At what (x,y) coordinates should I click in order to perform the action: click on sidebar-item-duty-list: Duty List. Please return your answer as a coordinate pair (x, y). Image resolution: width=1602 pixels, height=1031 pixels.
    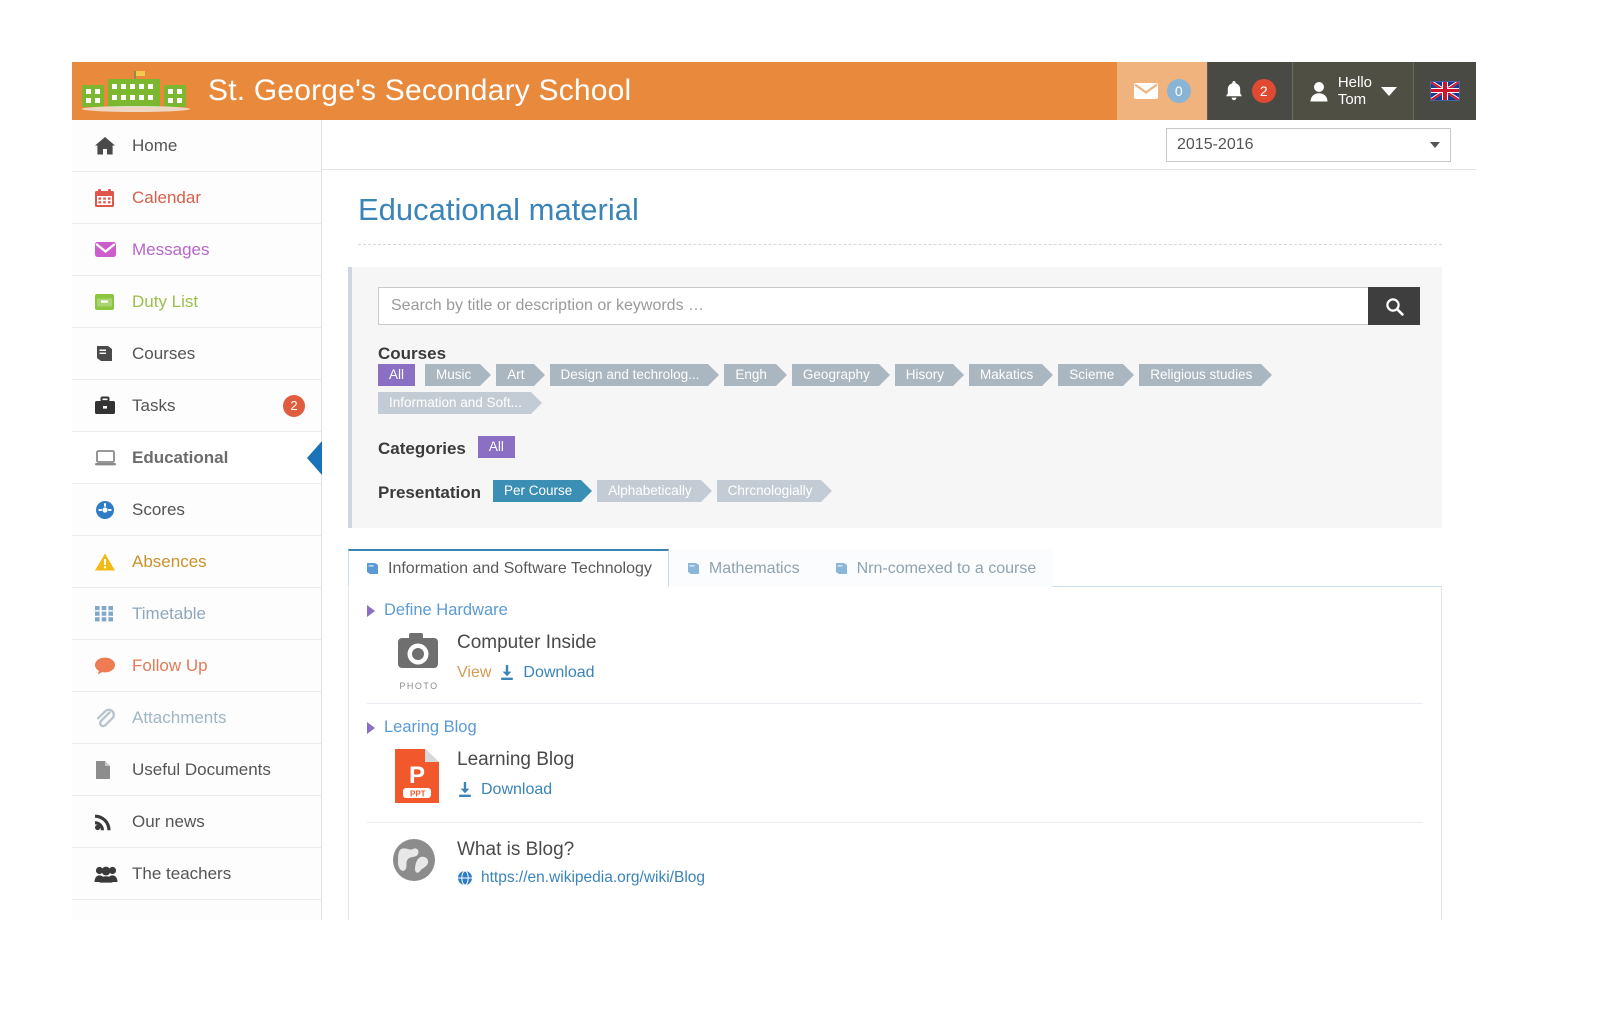
    Looking at the image, I should click on (196, 302).